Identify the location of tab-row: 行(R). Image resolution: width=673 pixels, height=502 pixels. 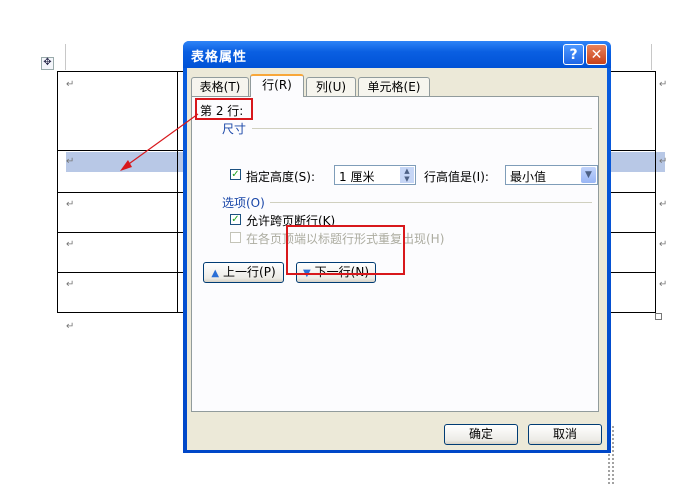
(277, 85).